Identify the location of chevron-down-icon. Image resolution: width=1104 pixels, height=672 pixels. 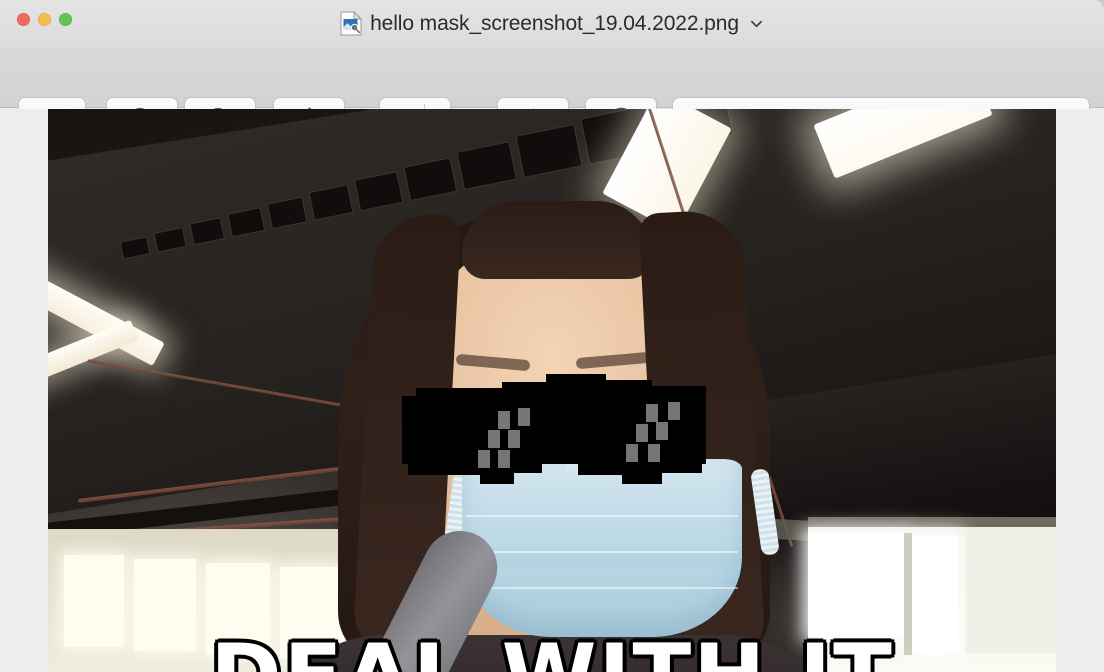
(756, 23).